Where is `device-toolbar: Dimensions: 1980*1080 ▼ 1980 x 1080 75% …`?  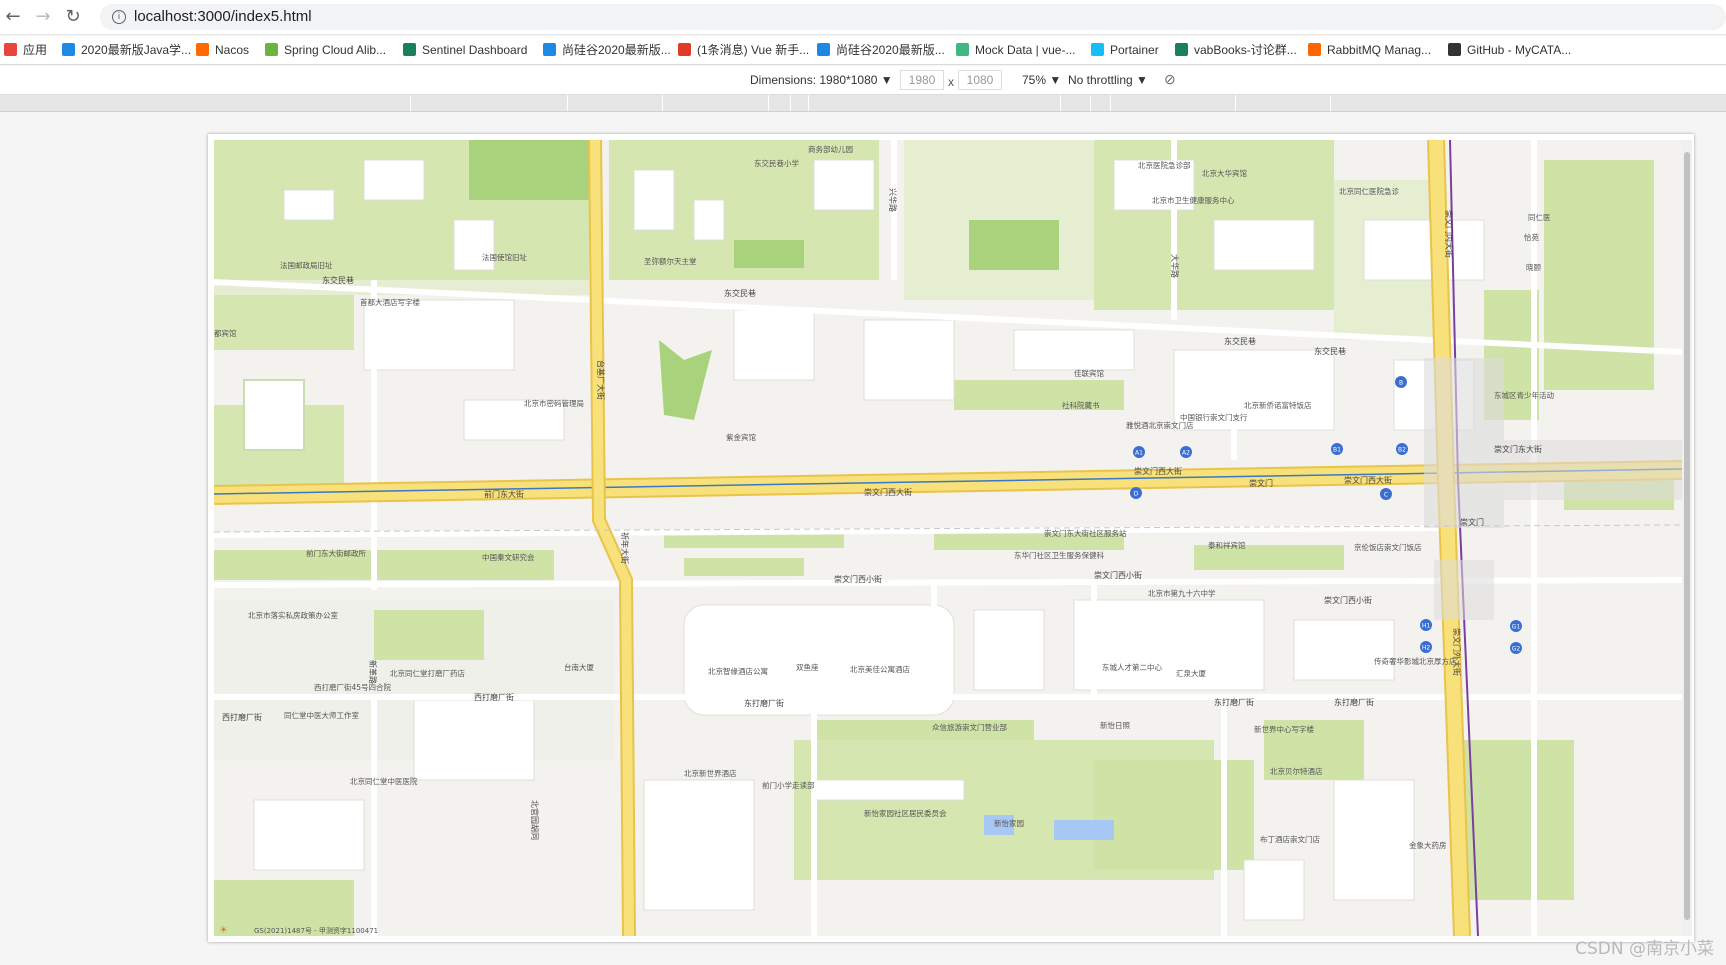
device-toolbar: Dimensions: 1980*1080 ▼ 1980 x 1080 75% … is located at coordinates (863, 80).